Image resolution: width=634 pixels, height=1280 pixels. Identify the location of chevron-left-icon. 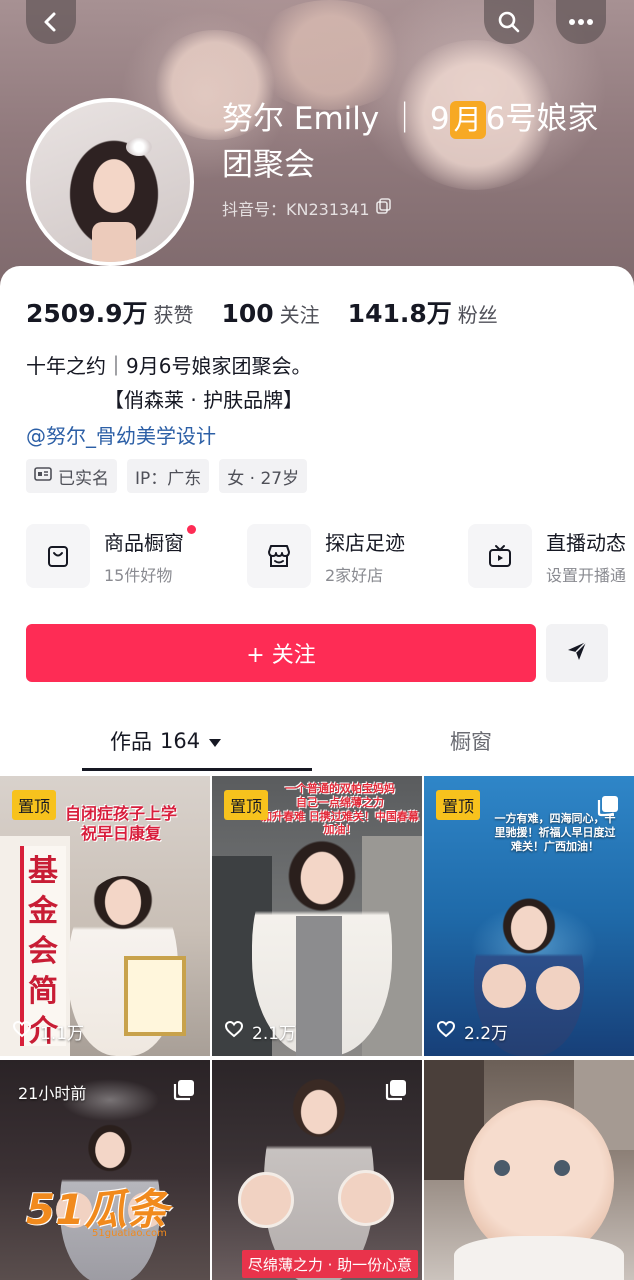
(51, 22).